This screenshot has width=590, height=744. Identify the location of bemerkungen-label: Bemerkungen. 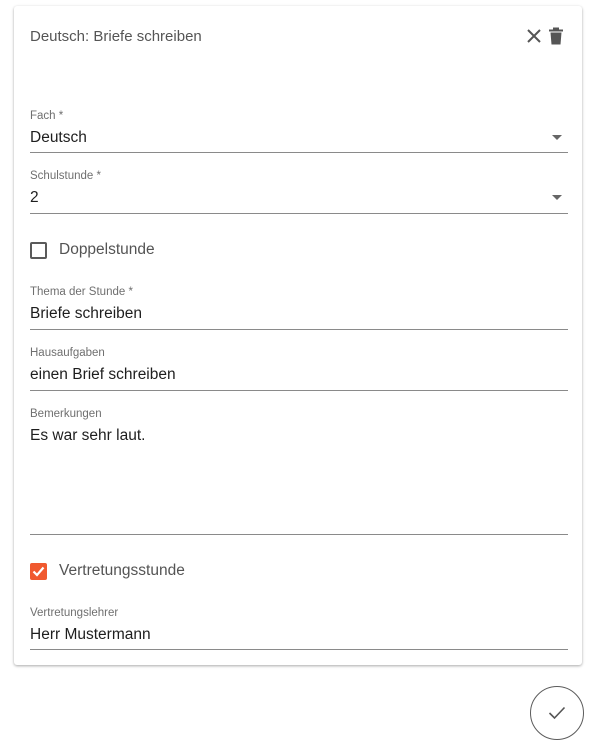
(66, 414).